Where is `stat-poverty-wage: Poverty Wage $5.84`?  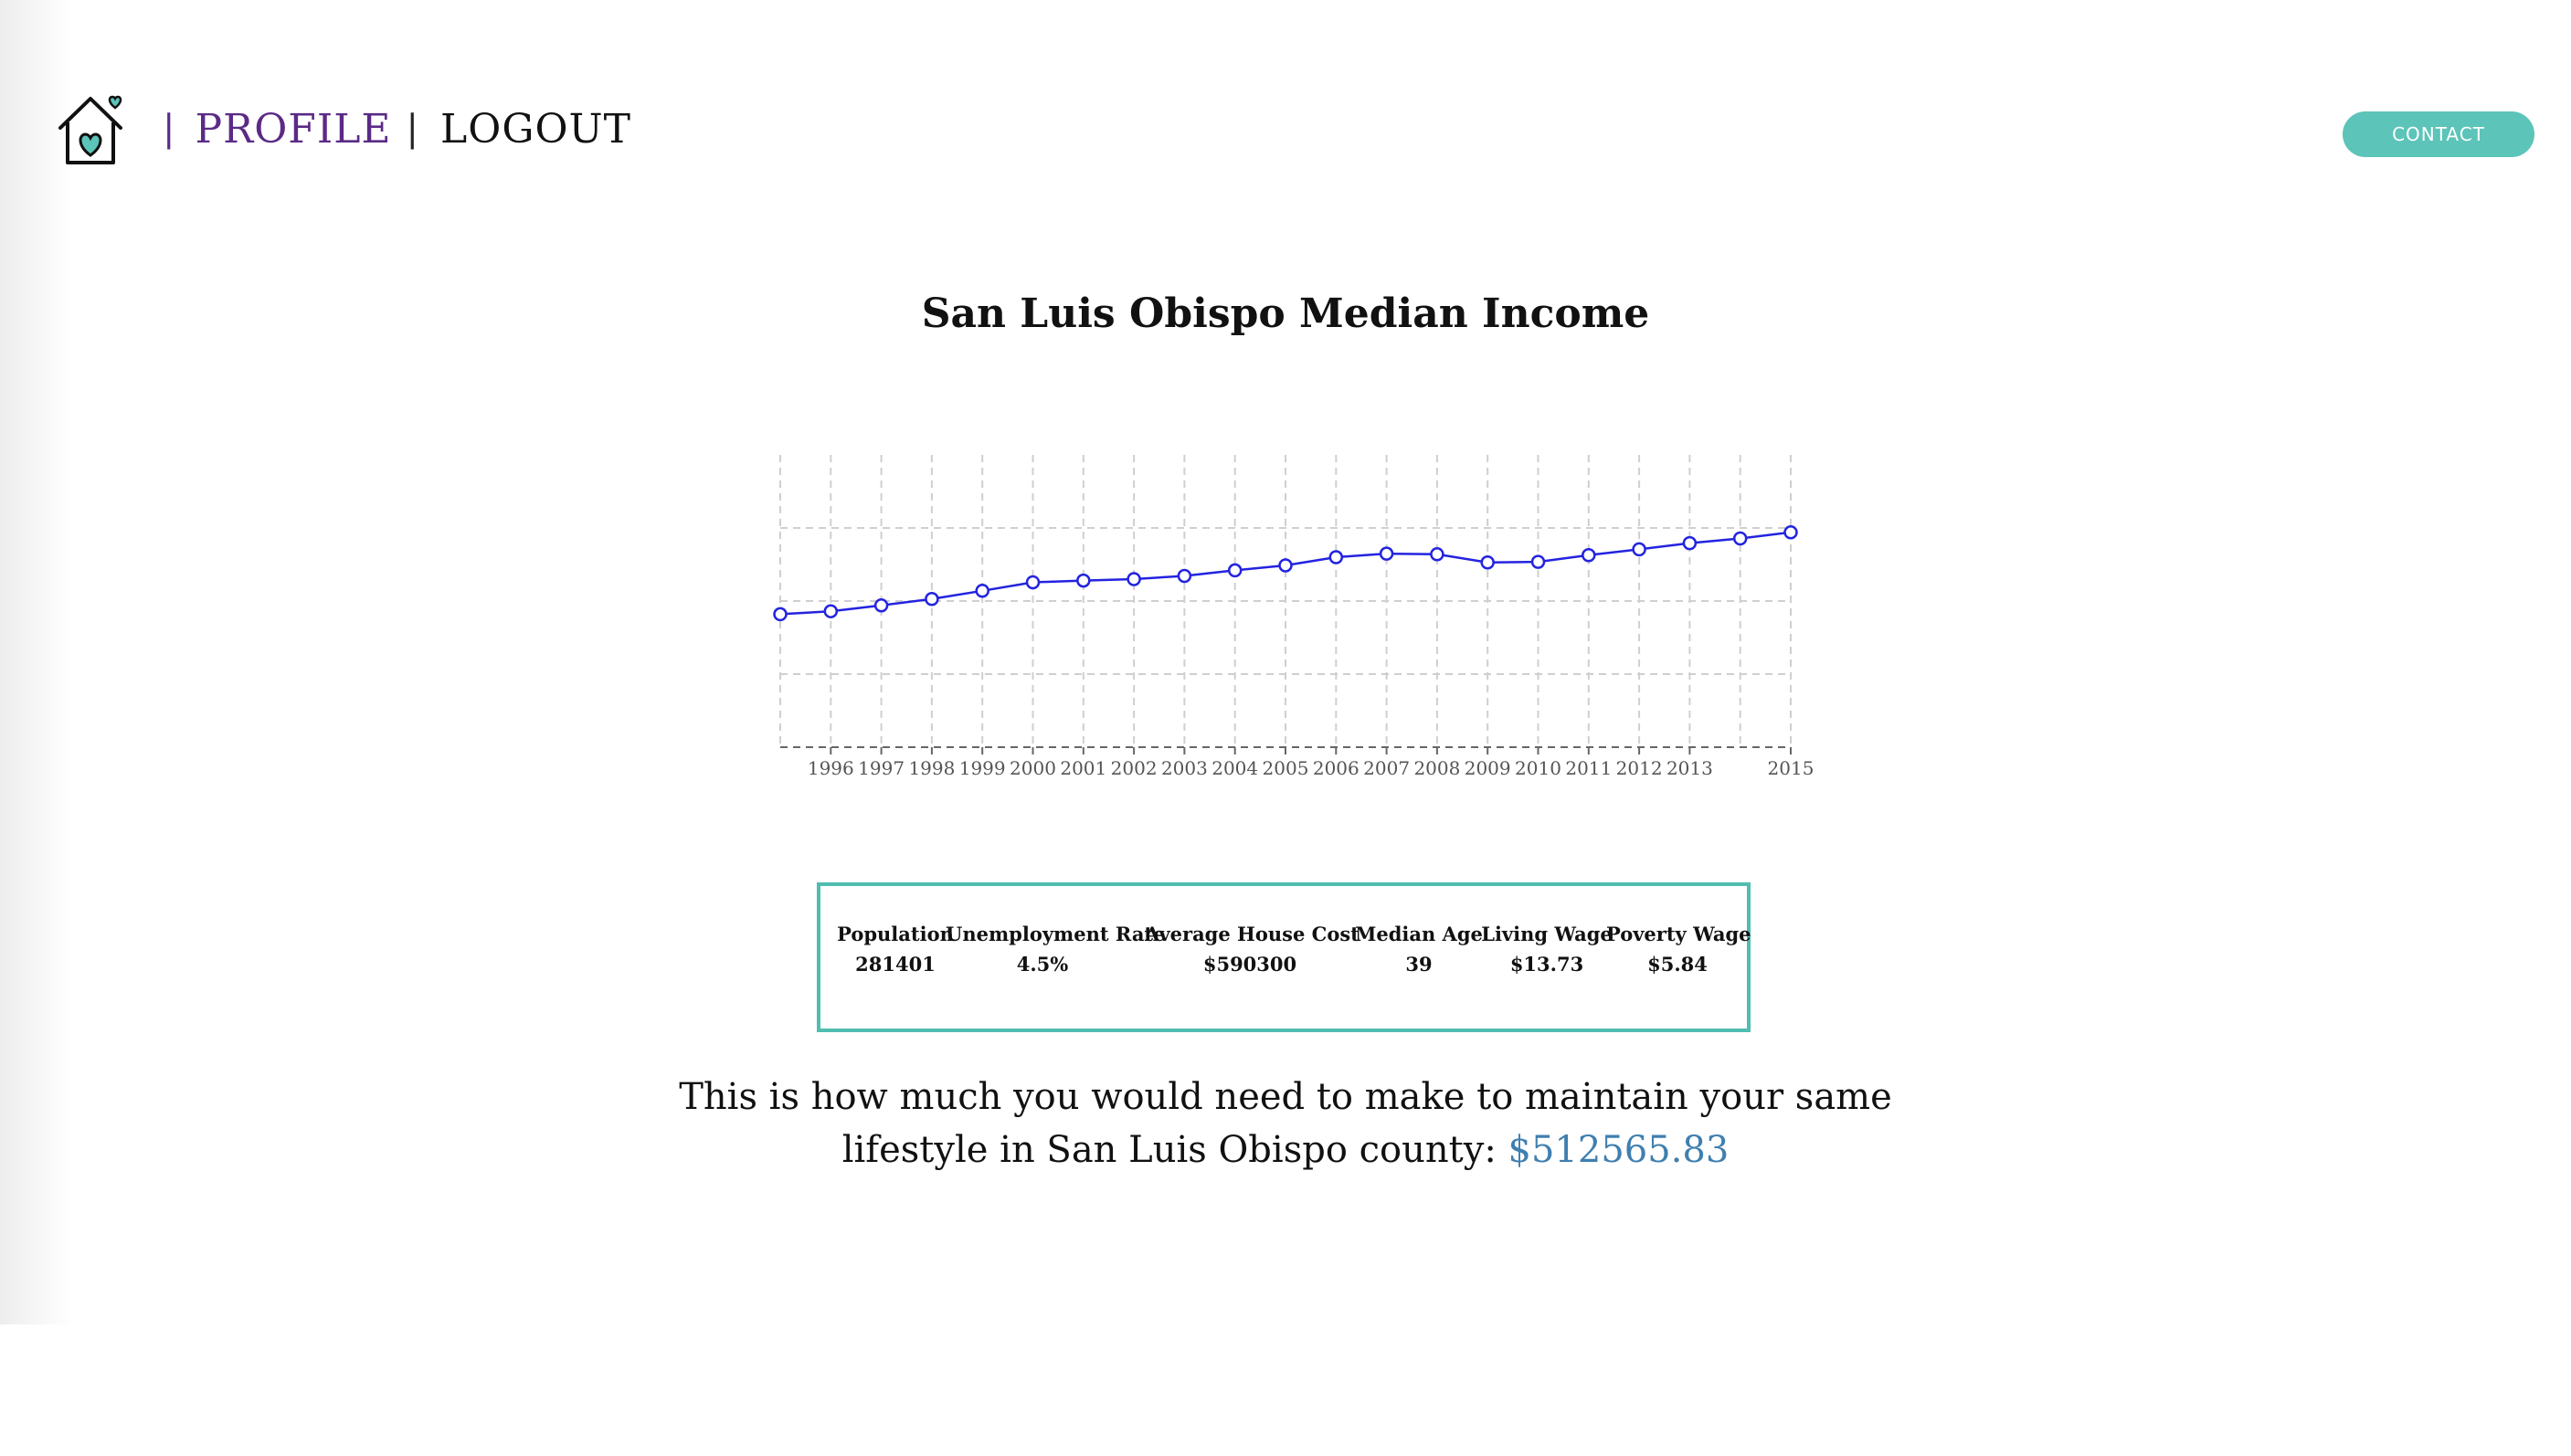
stat-poverty-wage: Poverty Wage $5.84 is located at coordinates (1679, 950).